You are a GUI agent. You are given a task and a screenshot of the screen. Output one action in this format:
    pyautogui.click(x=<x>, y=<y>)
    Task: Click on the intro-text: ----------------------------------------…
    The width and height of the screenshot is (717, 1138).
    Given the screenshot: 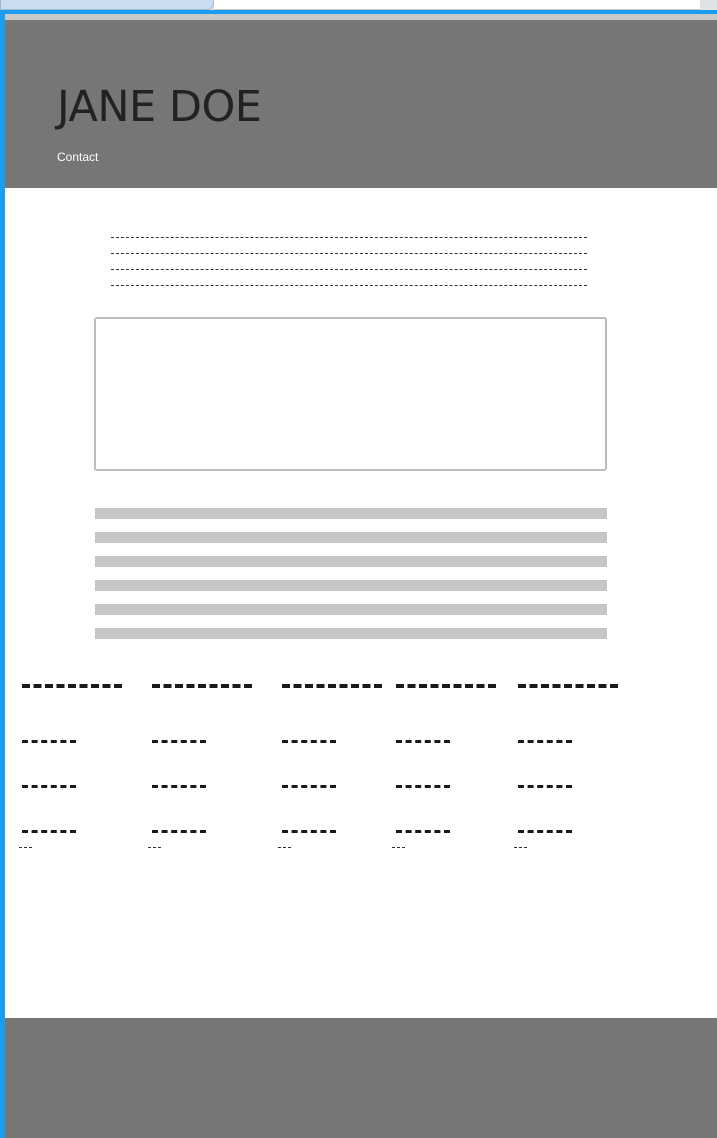 What is the action you would take?
    pyautogui.click(x=349, y=265)
    